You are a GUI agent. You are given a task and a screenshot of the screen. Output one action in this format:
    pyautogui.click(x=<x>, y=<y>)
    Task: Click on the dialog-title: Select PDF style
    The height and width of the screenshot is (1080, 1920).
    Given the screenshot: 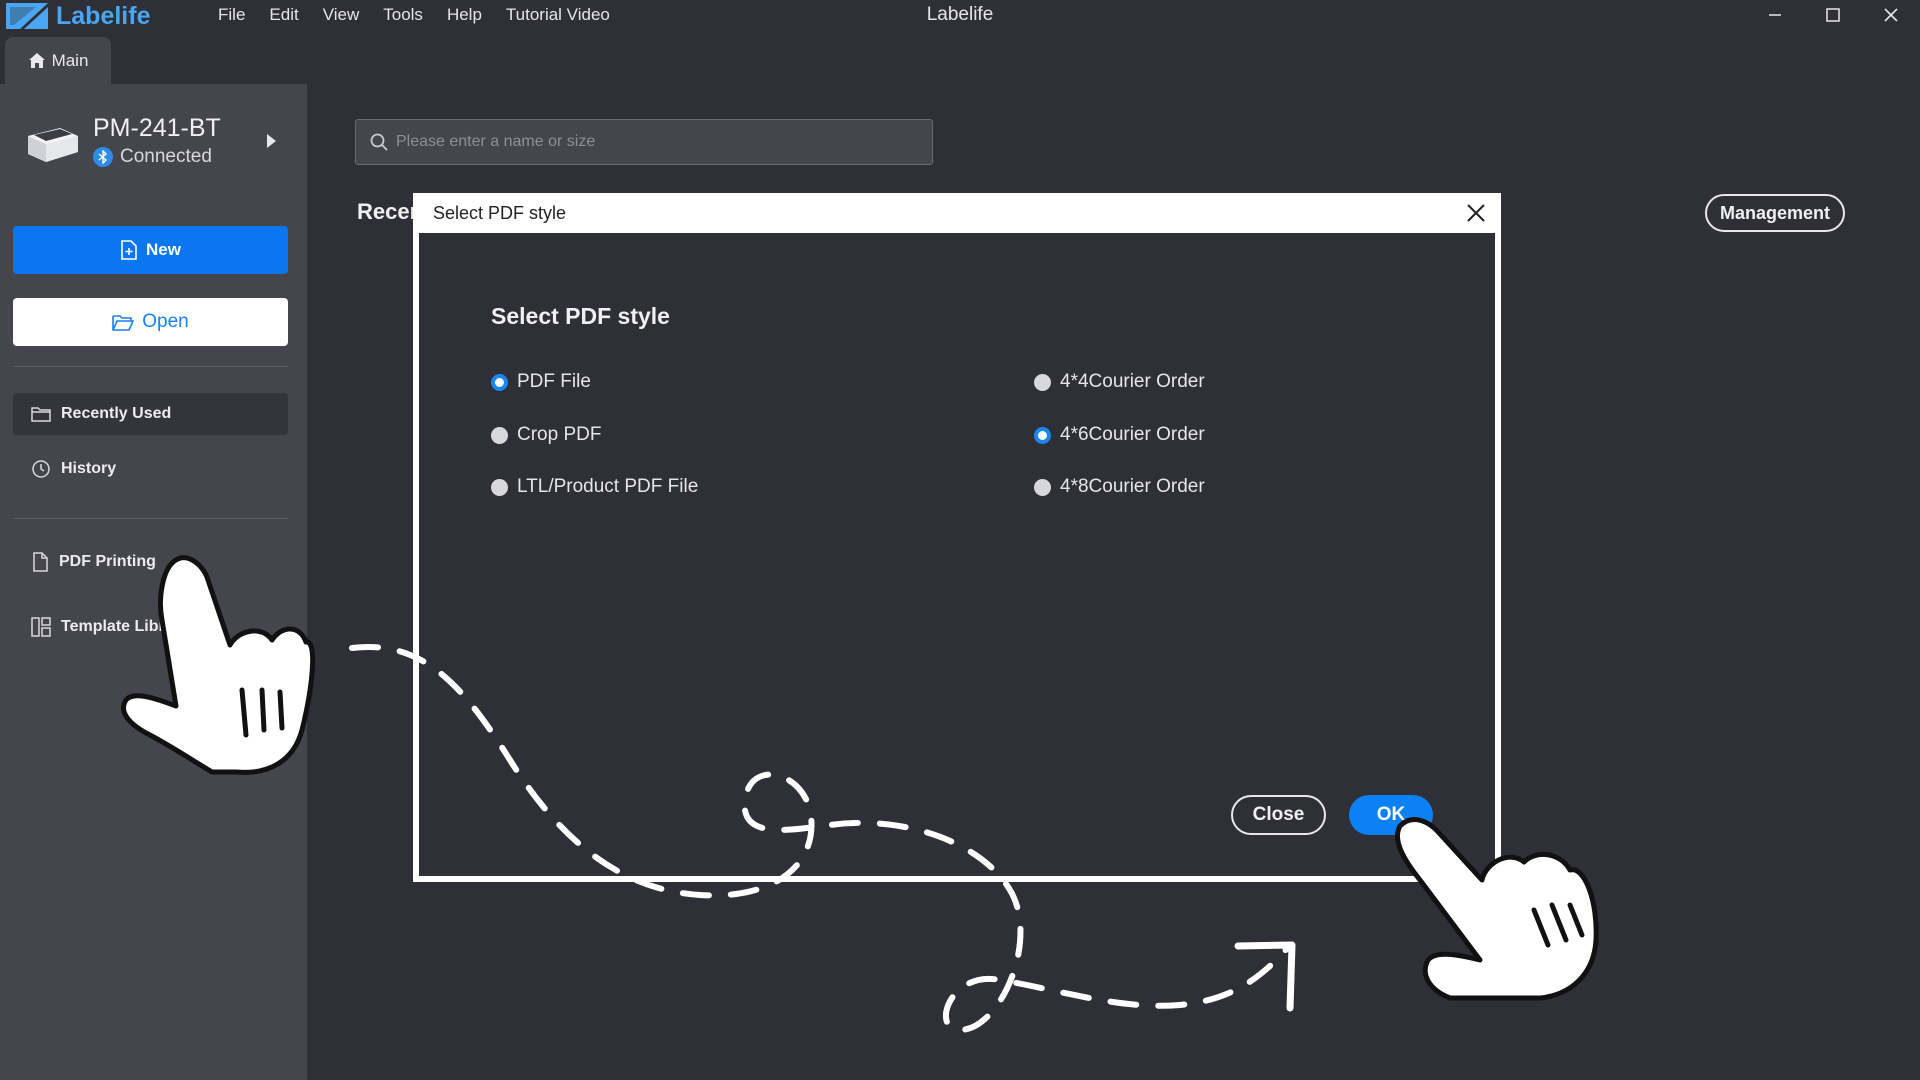 What is the action you would take?
    pyautogui.click(x=500, y=212)
    